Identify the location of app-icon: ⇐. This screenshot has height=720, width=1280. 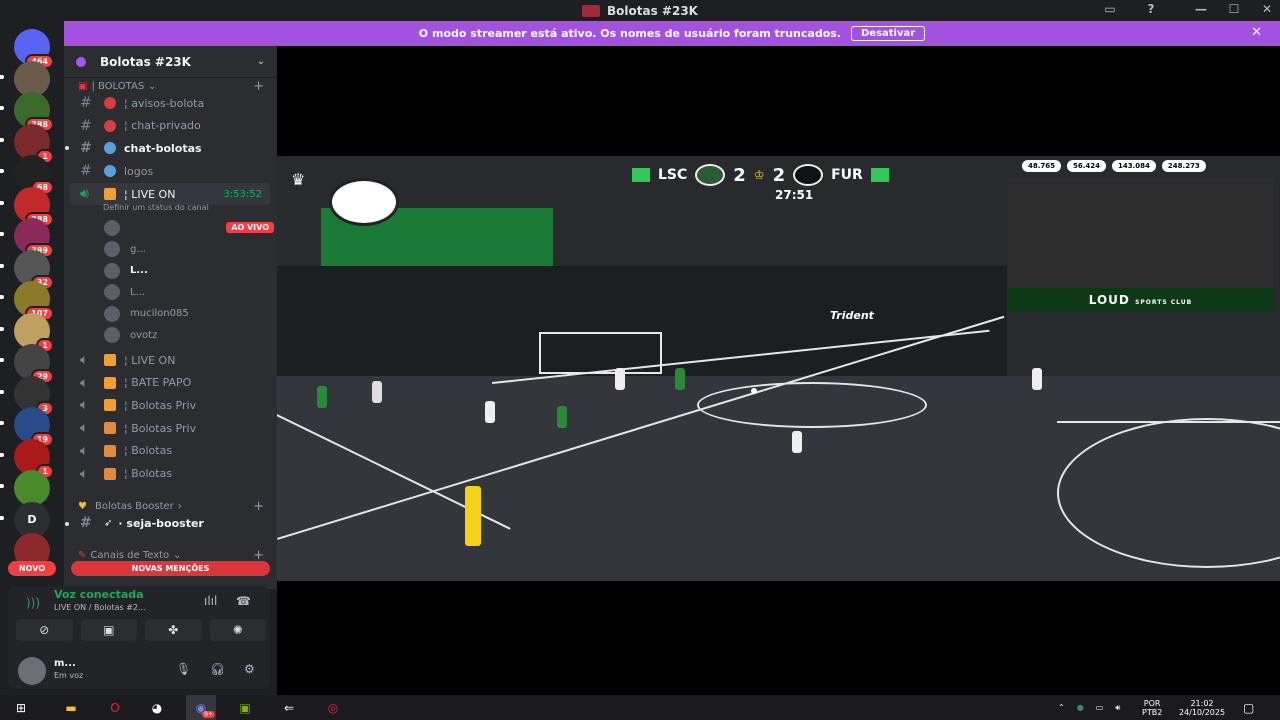
(289, 707).